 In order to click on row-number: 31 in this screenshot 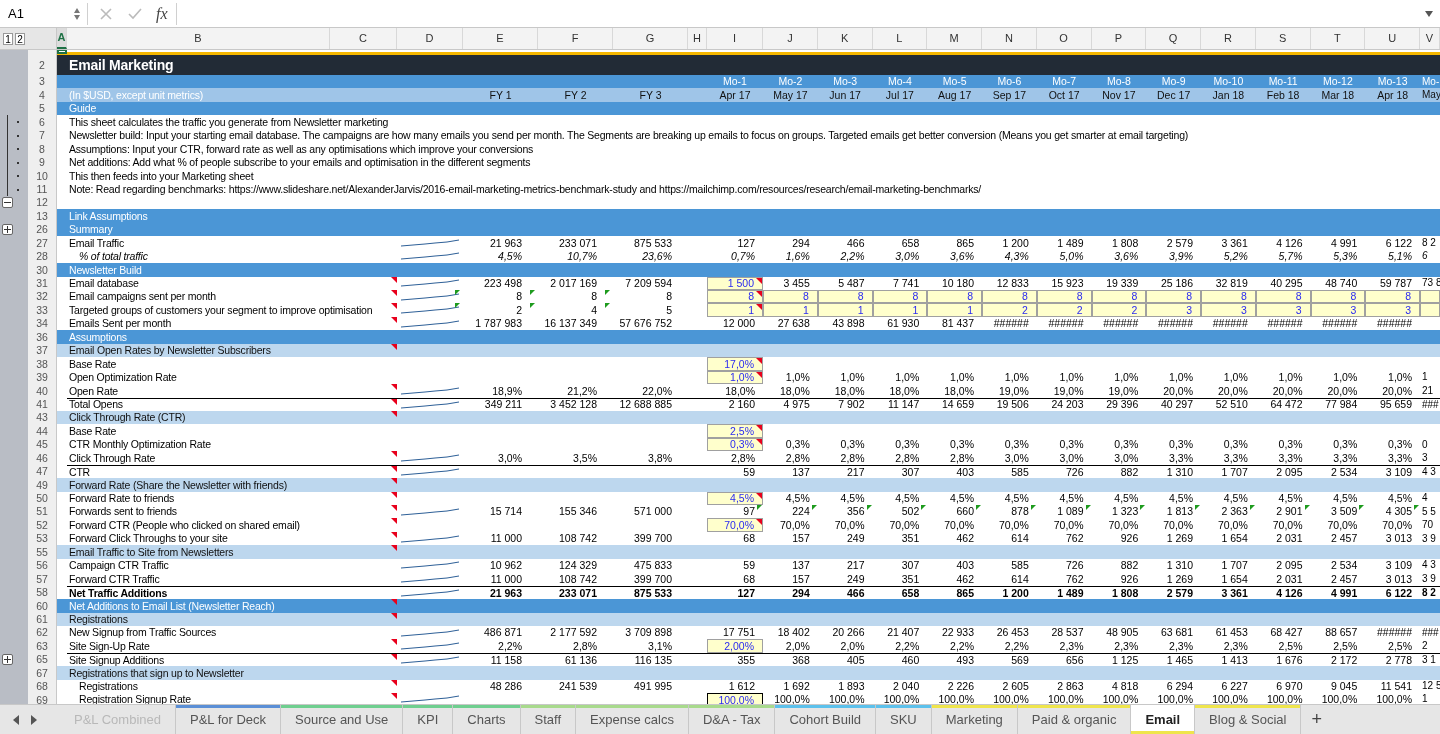, I will do `click(42, 283)`.